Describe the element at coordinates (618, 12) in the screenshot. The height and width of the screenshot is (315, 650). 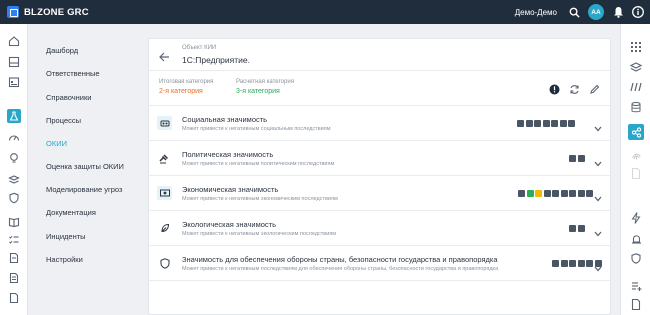
I see `bell-icon` at that location.